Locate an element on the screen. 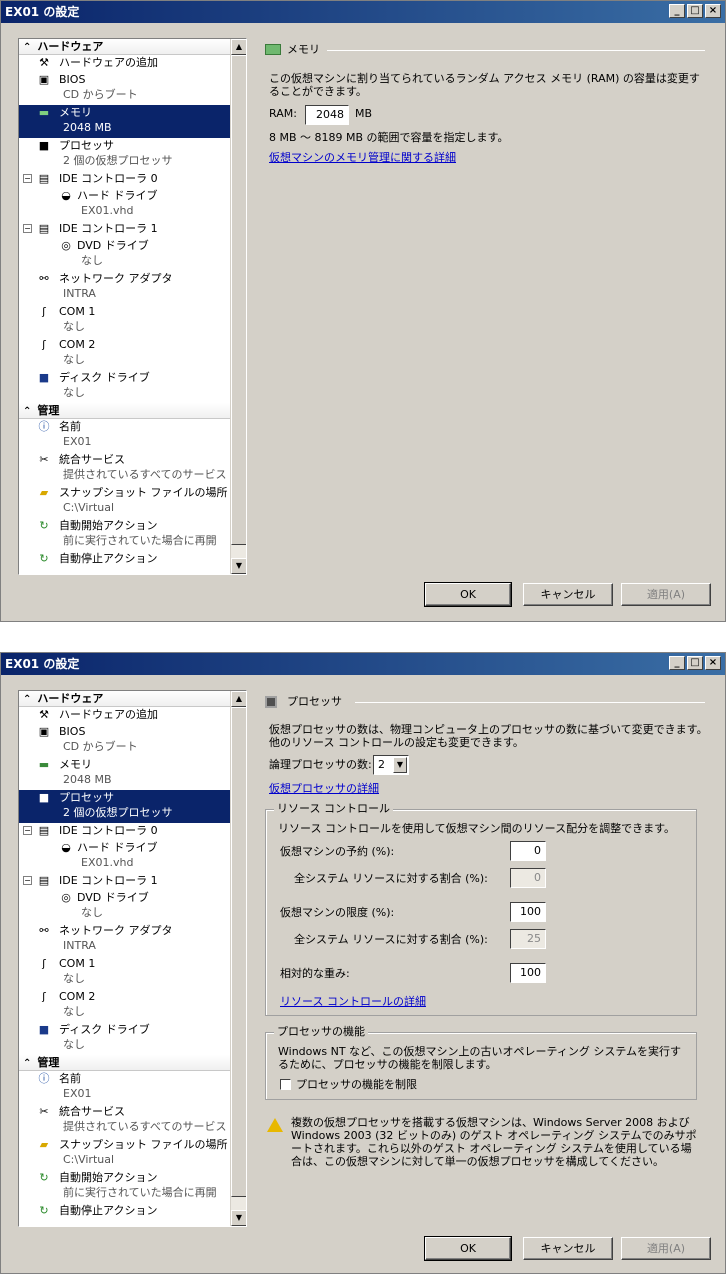 This screenshot has height=1275, width=726. chip-icon: ▣ is located at coordinates (44, 731).